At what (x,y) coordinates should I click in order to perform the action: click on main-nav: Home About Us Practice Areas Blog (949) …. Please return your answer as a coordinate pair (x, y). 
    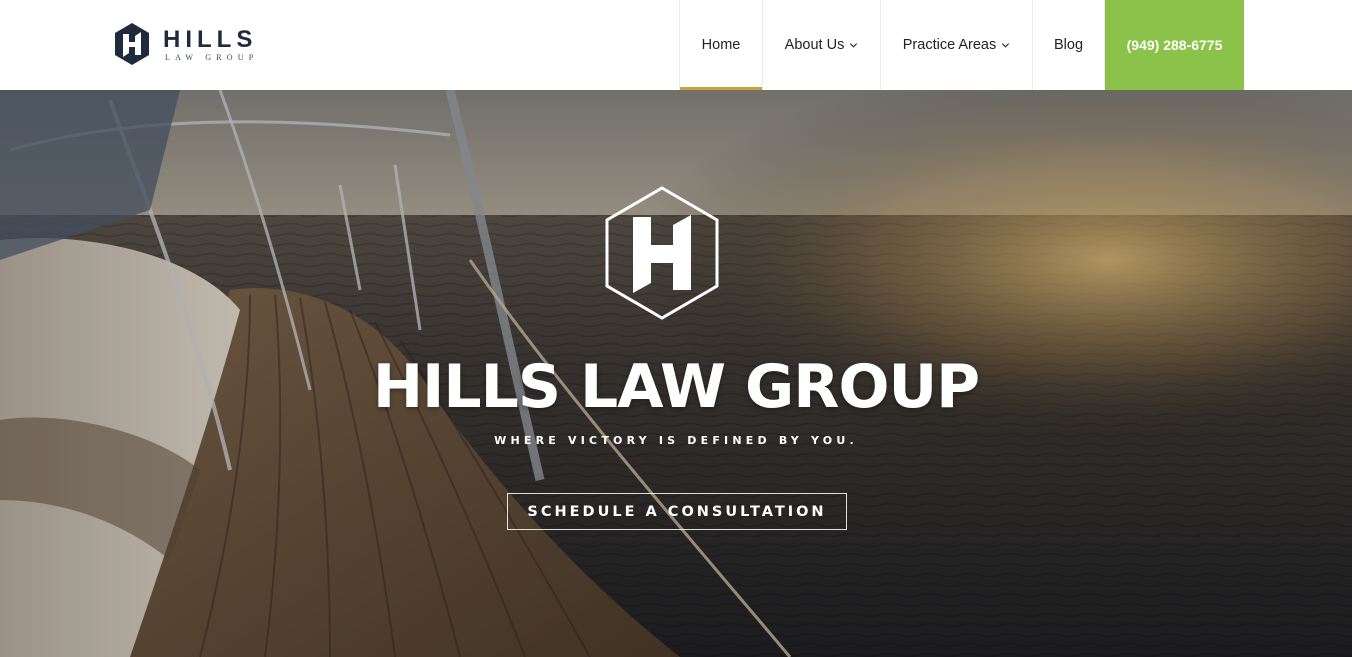
    Looking at the image, I should click on (961, 45).